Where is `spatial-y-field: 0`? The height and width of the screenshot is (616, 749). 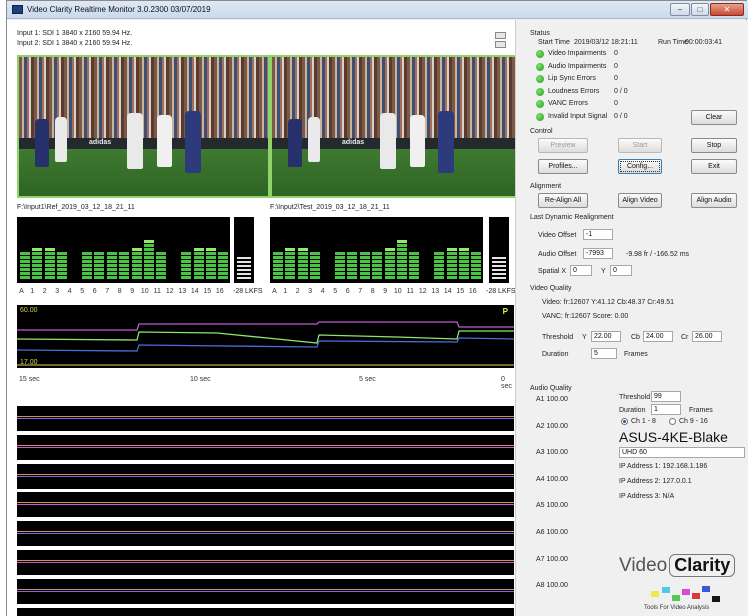 spatial-y-field: 0 is located at coordinates (621, 270).